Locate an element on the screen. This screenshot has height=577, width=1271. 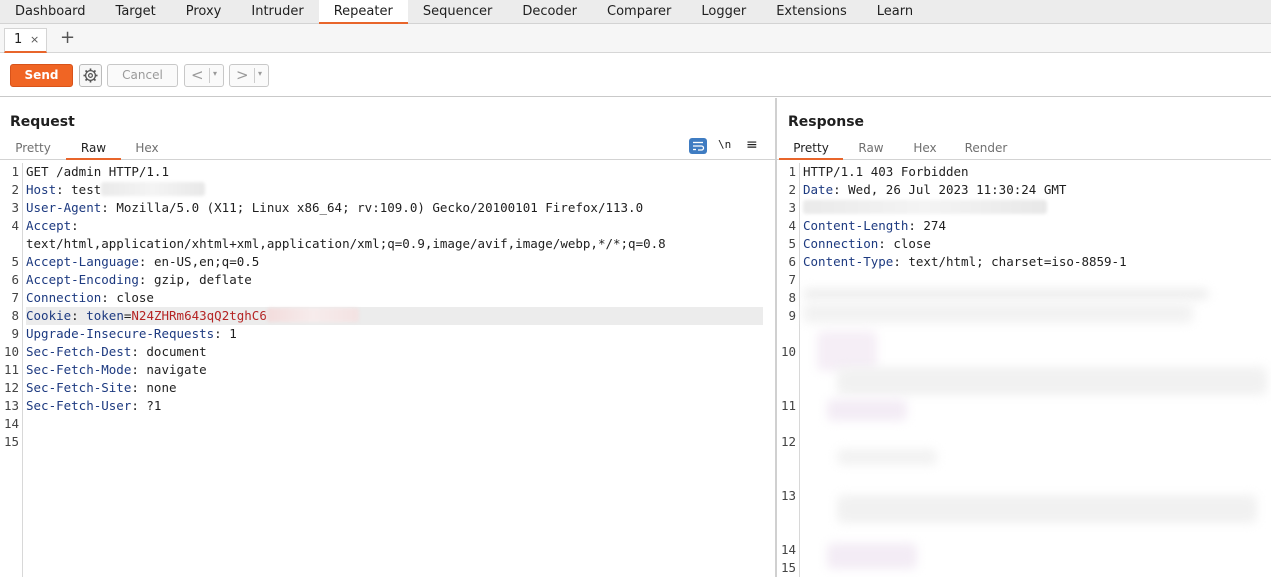
header-name: Content-Type is located at coordinates (848, 261).